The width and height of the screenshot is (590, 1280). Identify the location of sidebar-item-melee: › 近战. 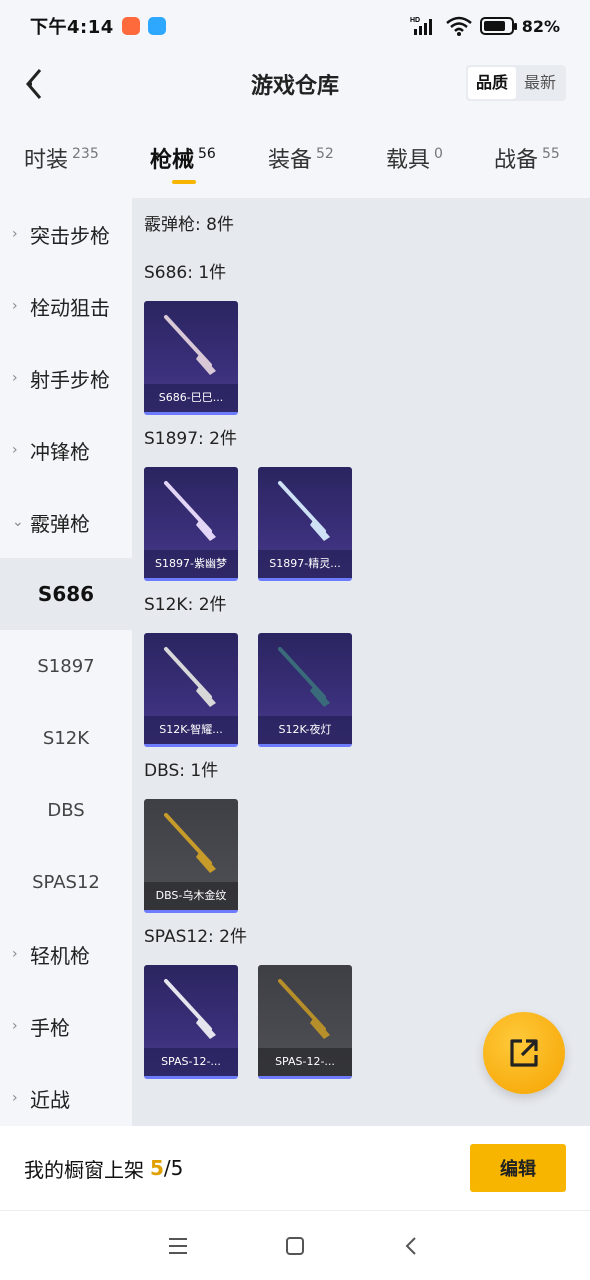
(66, 1098).